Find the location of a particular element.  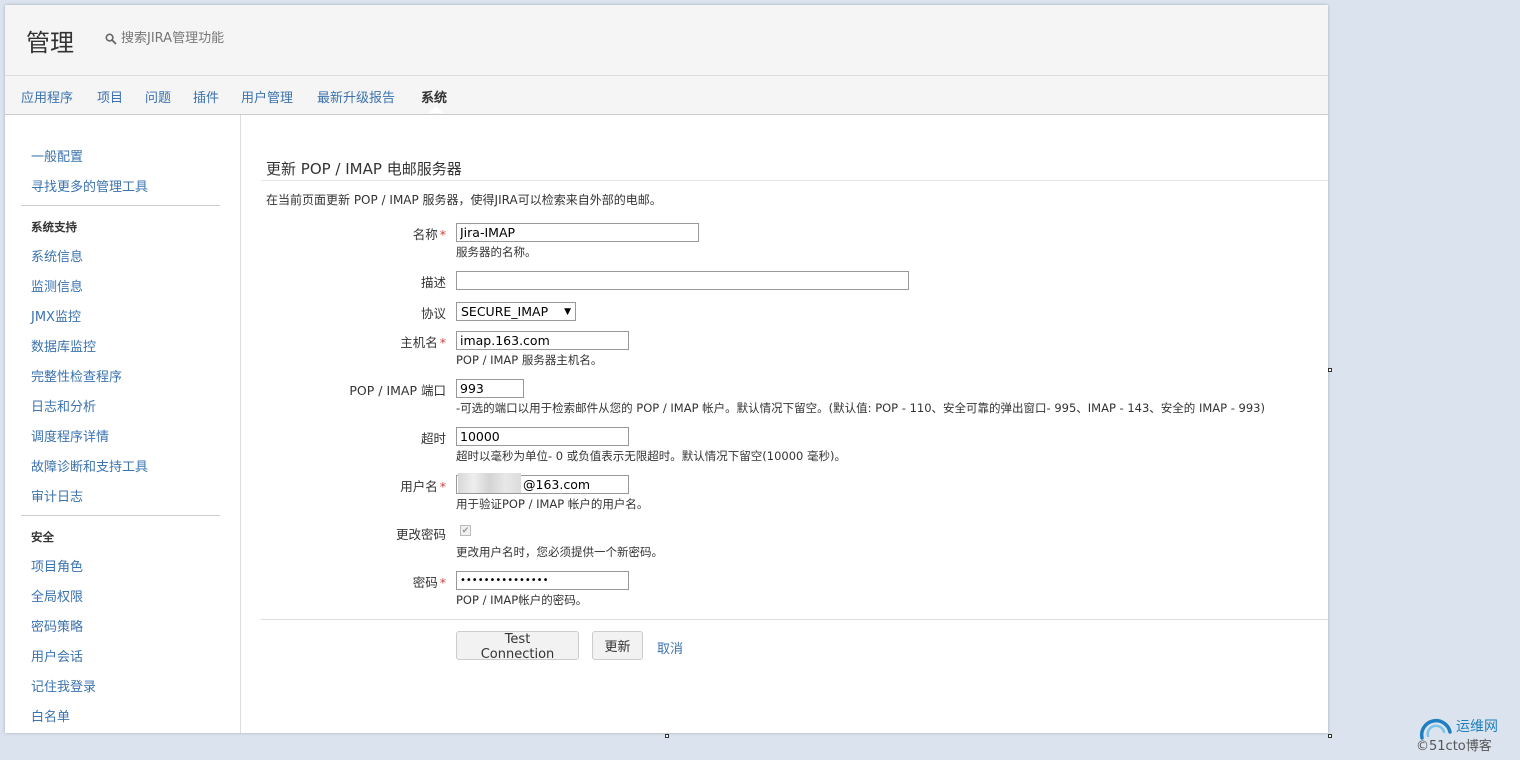

tab-upgrade-report: 最新升级报告 is located at coordinates (356, 96).